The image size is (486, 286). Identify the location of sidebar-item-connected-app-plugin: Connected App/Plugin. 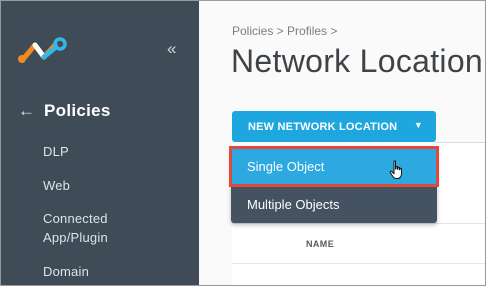
(88, 228).